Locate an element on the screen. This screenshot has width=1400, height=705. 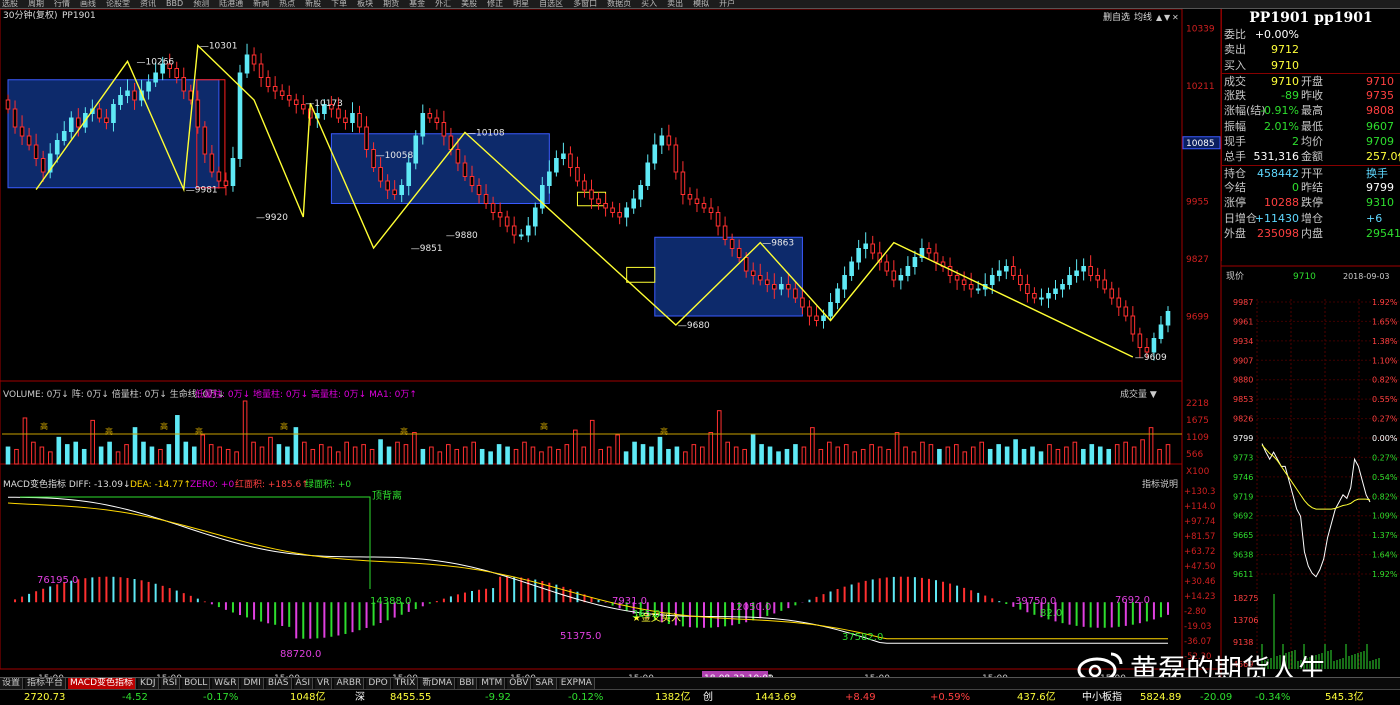
toolbar-item: 画线 is located at coordinates (88, 4).